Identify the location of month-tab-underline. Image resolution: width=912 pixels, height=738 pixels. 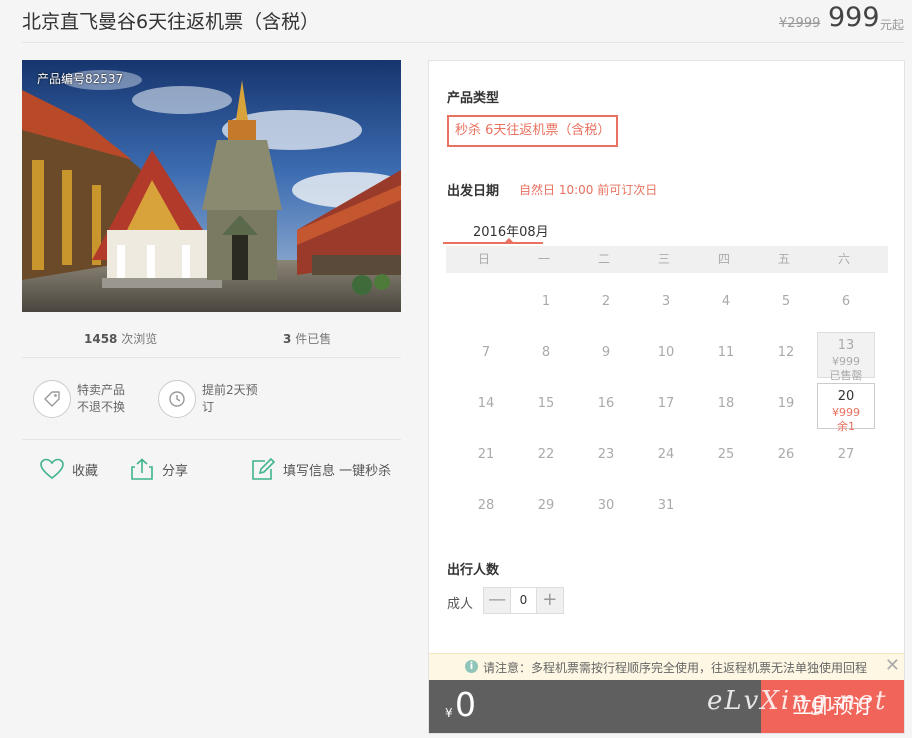
(493, 243).